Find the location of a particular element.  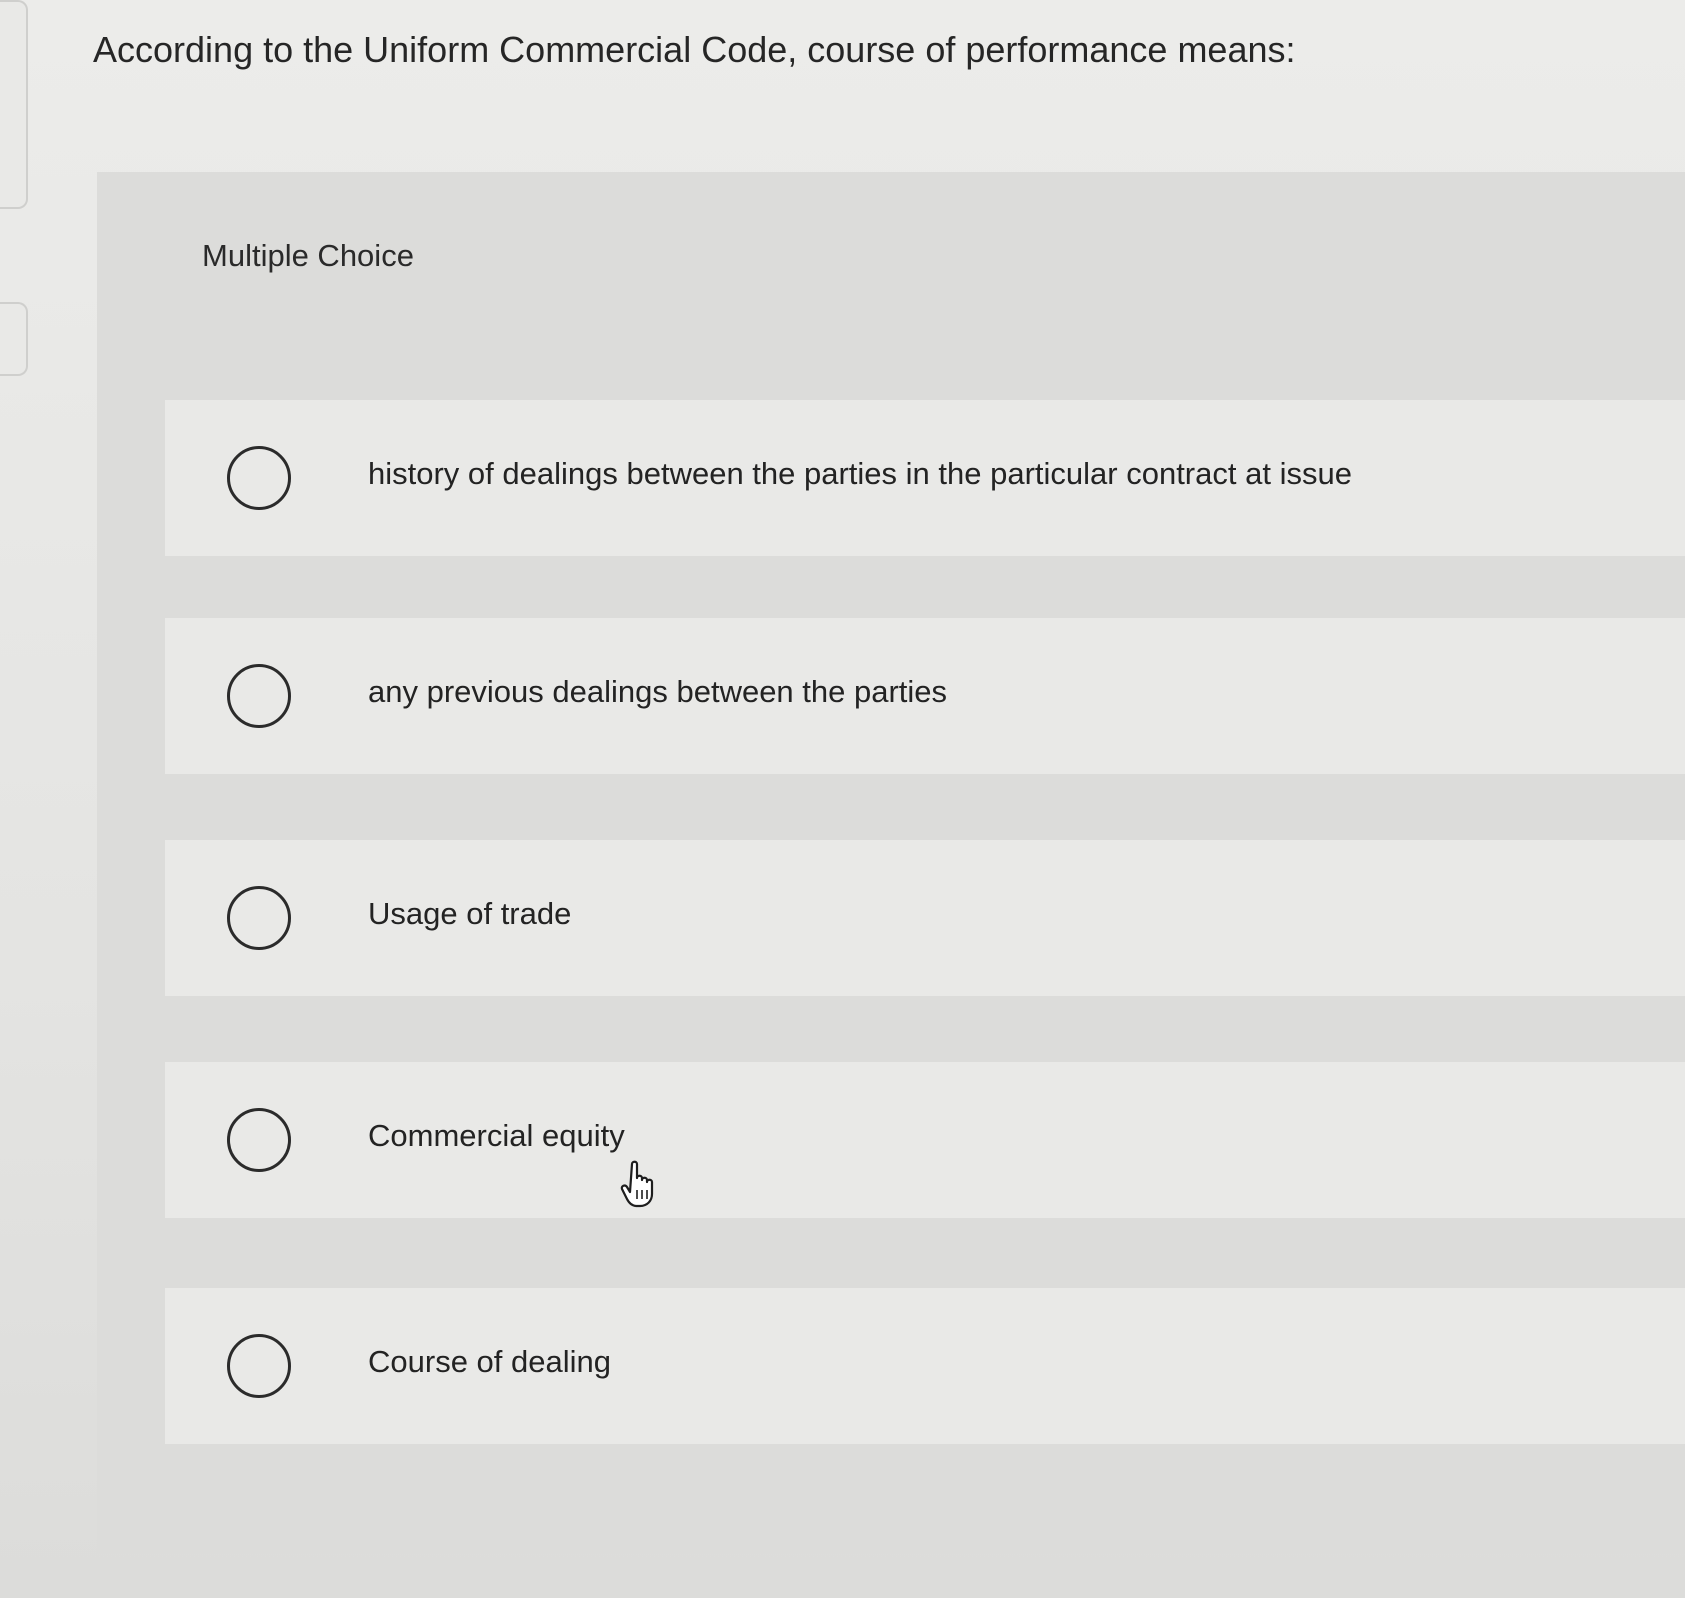

answer-option-label: Course of dealing is located at coordinates (489, 1361).